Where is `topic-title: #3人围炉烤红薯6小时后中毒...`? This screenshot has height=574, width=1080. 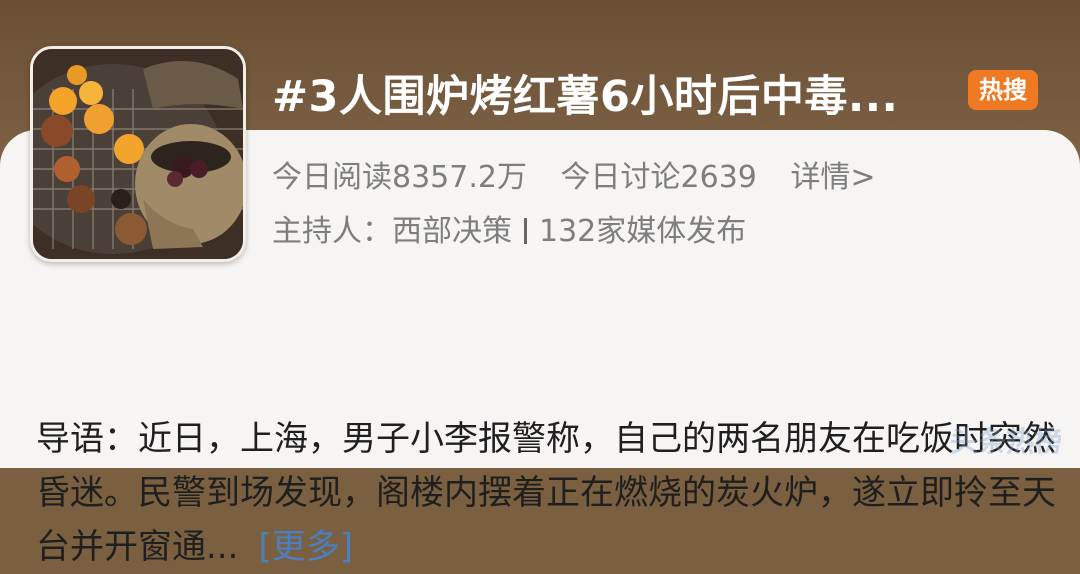 topic-title: #3人围炉烤红薯6小时后中毒... is located at coordinates (617, 93).